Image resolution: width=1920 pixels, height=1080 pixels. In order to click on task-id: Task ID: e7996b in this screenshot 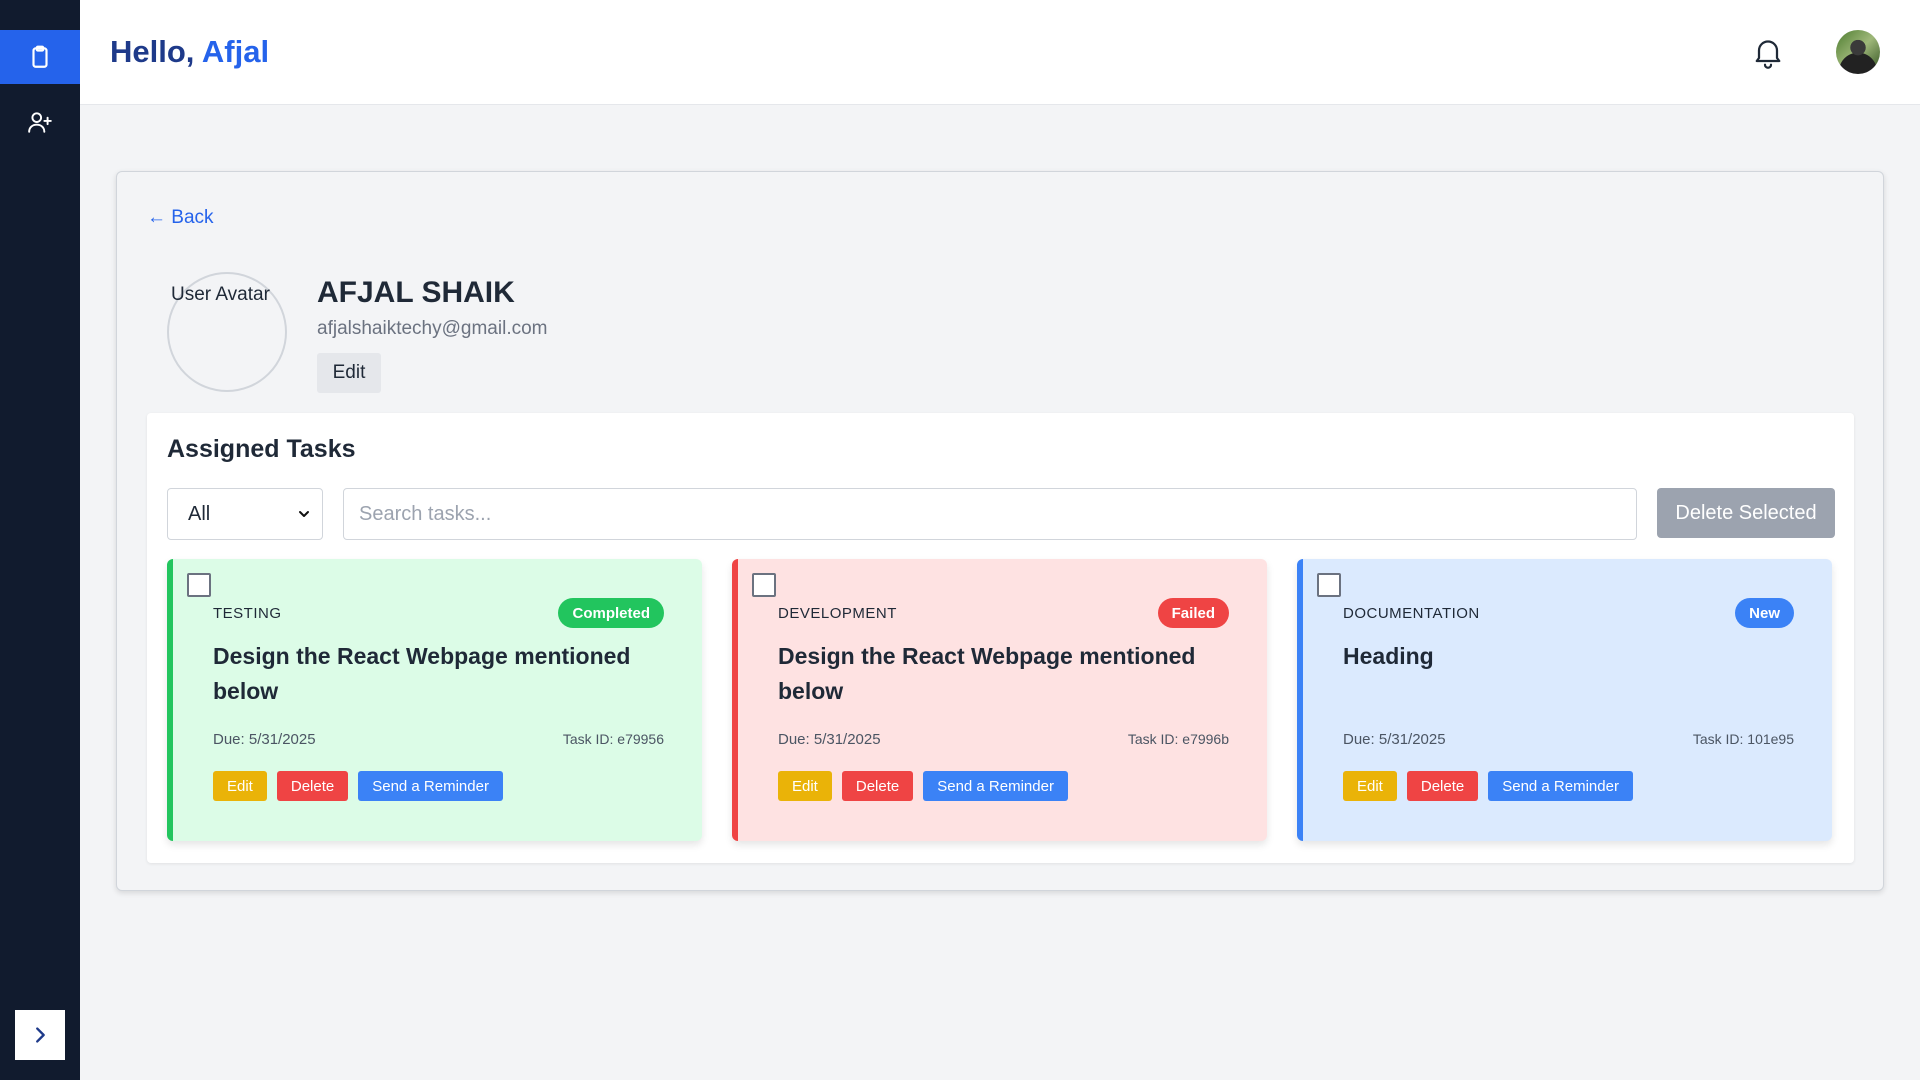, I will do `click(1178, 739)`.